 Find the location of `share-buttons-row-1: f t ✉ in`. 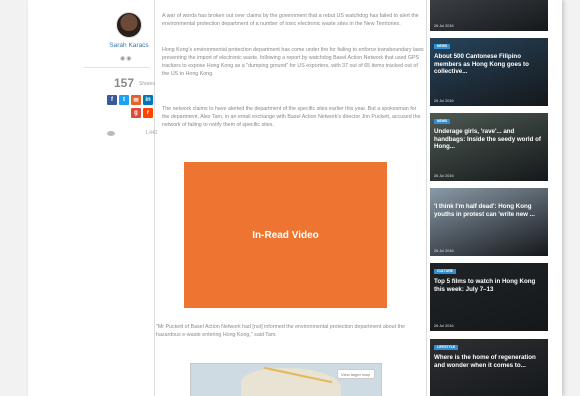

share-buttons-row-1: f t ✉ in is located at coordinates (130, 100).